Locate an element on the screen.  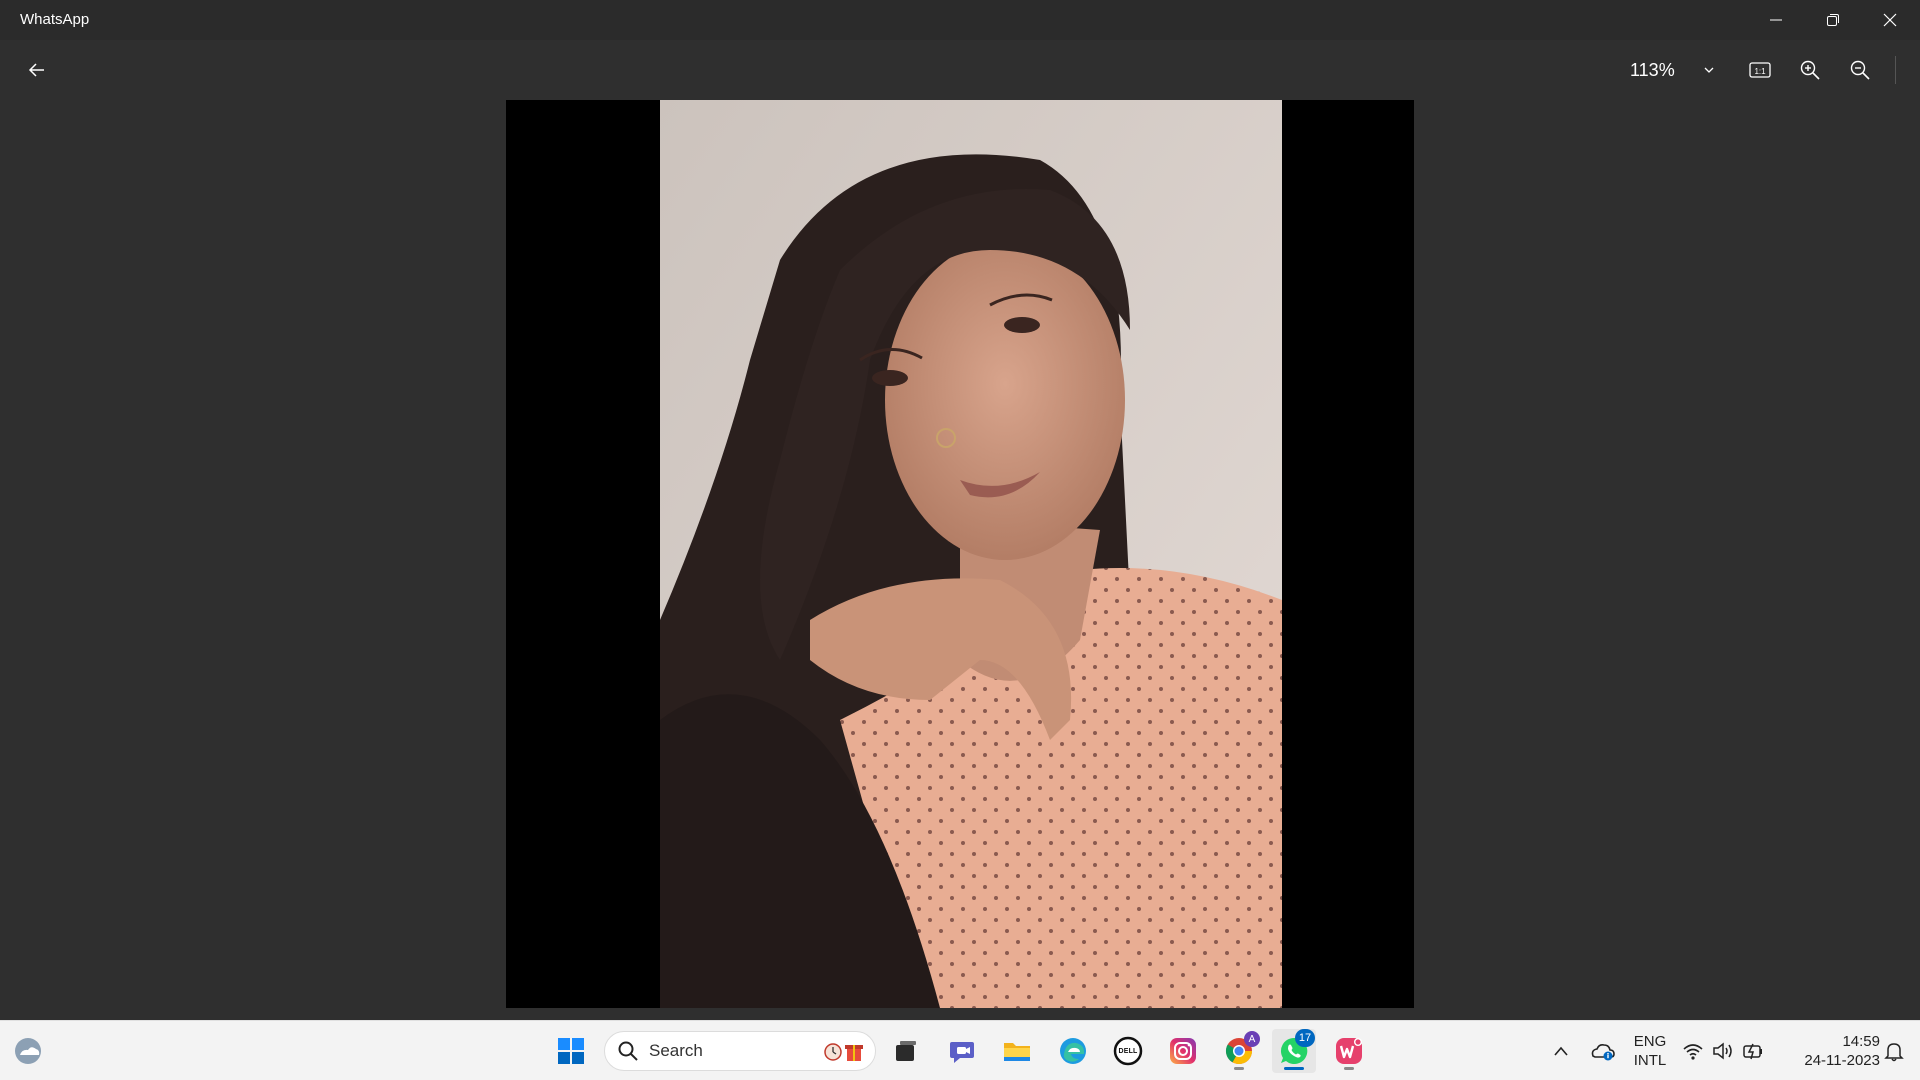
toolbar-divider is located at coordinates (1895, 70).